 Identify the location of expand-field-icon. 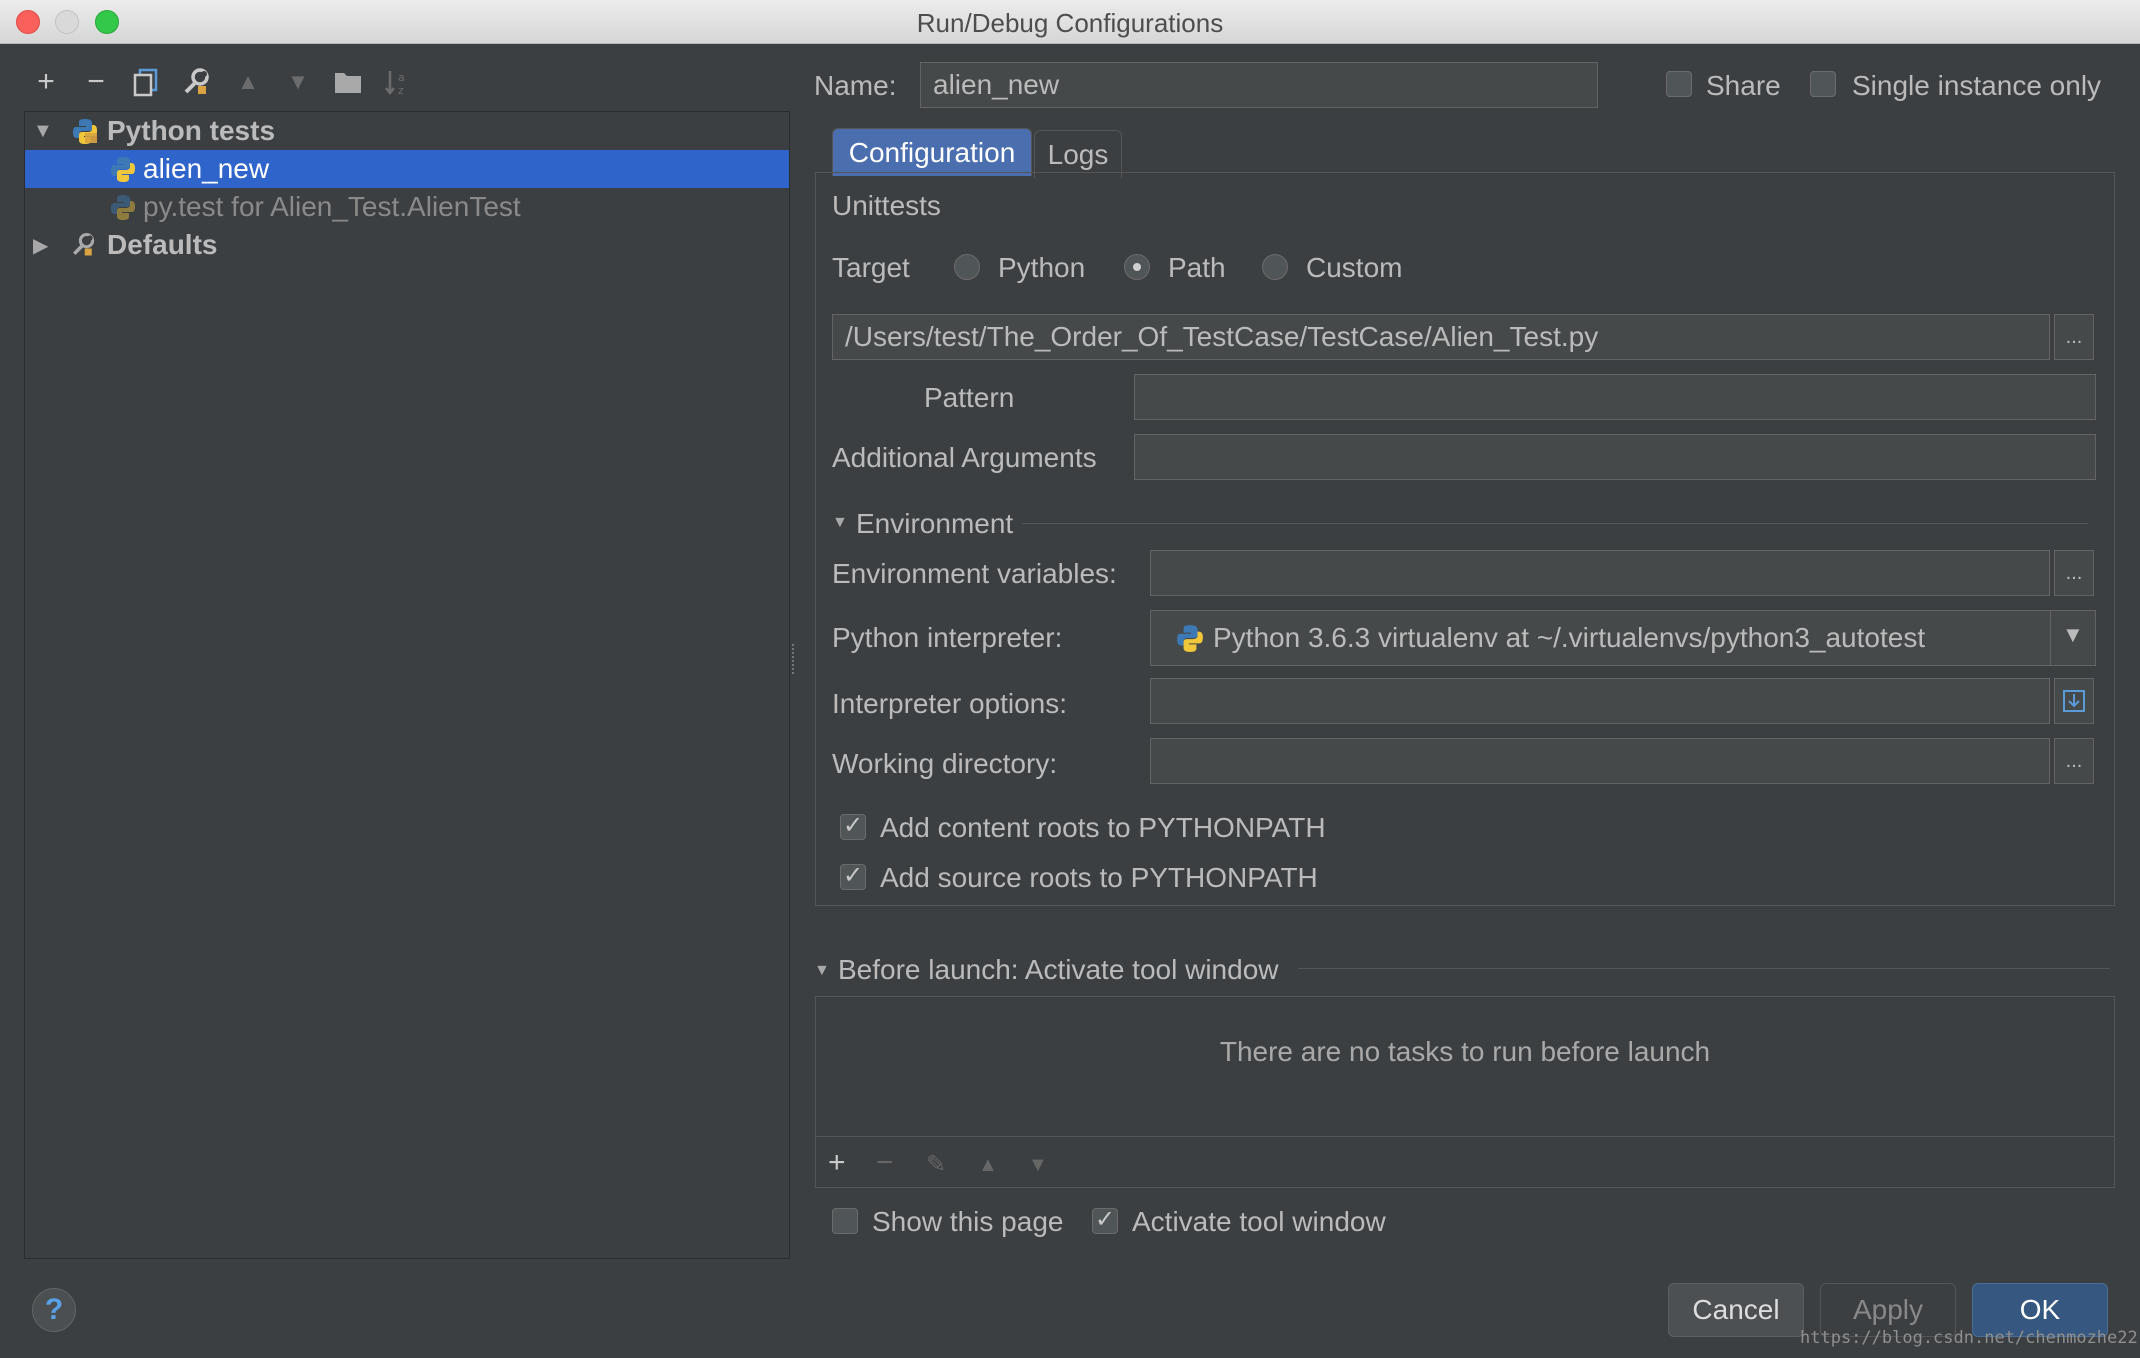
(2074, 701).